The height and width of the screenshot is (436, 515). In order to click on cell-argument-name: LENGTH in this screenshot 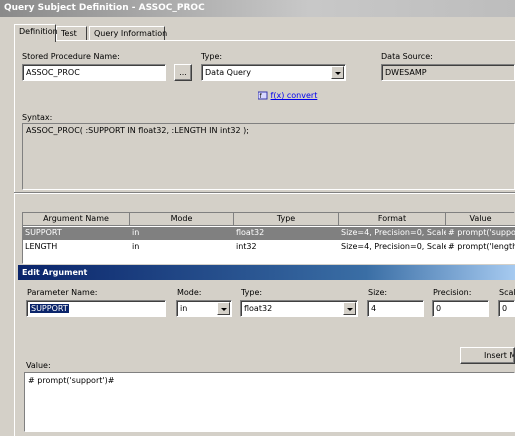, I will do `click(41, 246)`.